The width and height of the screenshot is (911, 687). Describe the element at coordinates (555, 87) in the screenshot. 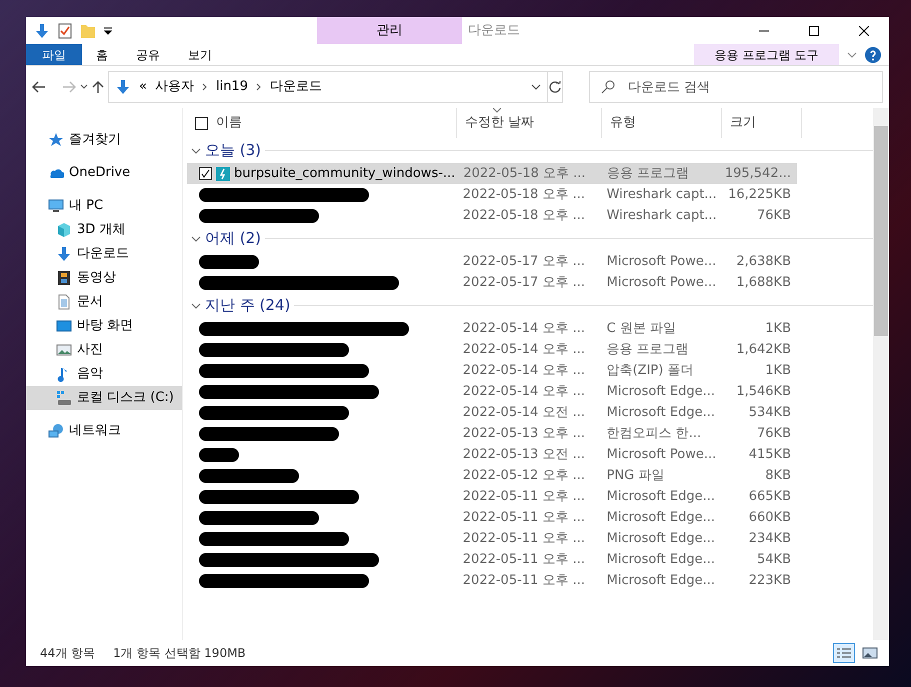

I see `refresh-icon` at that location.